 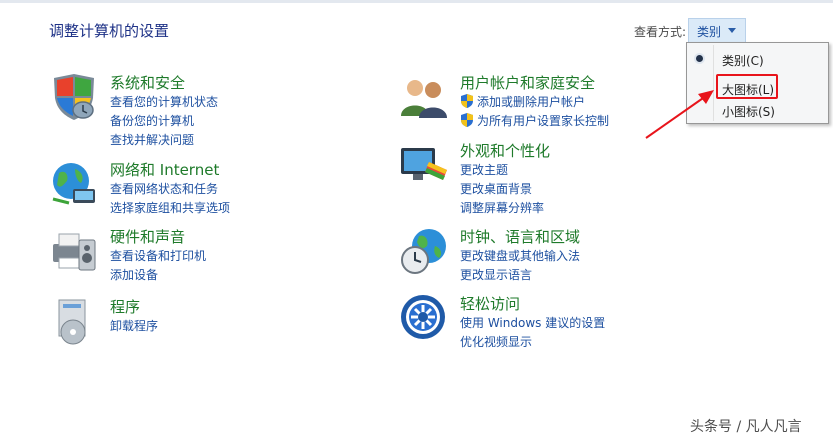 I want to click on view-by-value: 类别, so click(x=709, y=32).